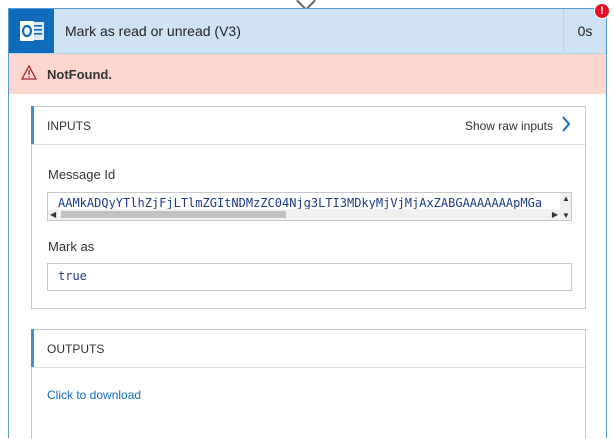 This screenshot has width=614, height=439. Describe the element at coordinates (31, 31) in the screenshot. I see `outlook-icon` at that location.